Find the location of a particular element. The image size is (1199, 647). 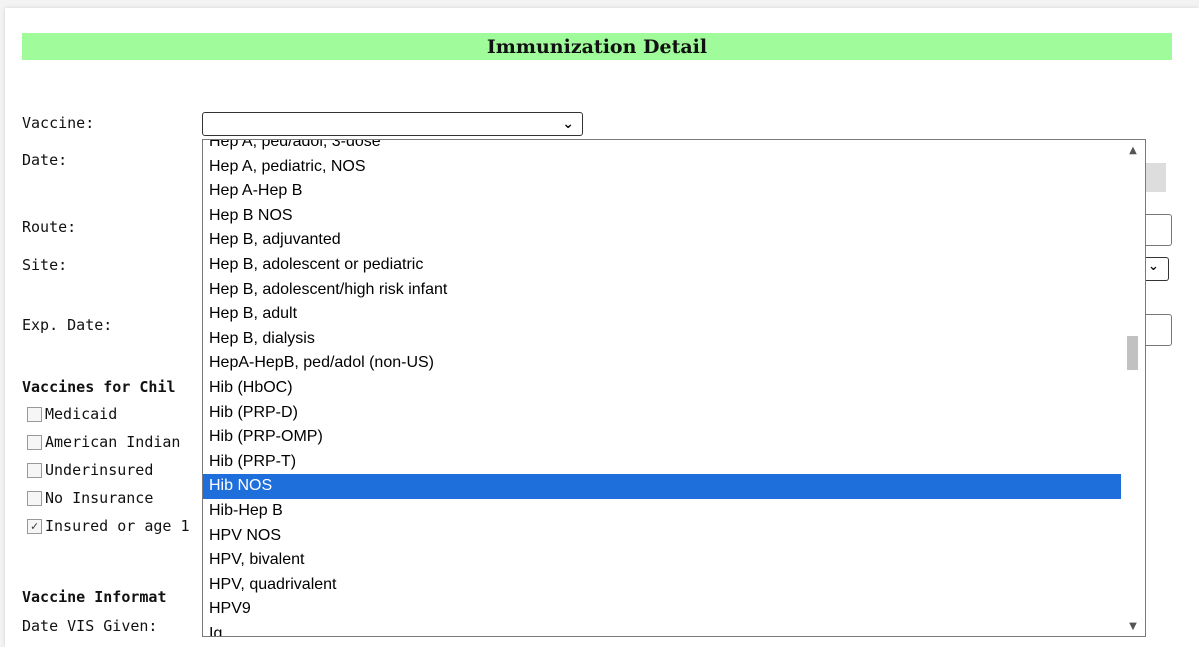

check-icon: ✓ is located at coordinates (34, 526).